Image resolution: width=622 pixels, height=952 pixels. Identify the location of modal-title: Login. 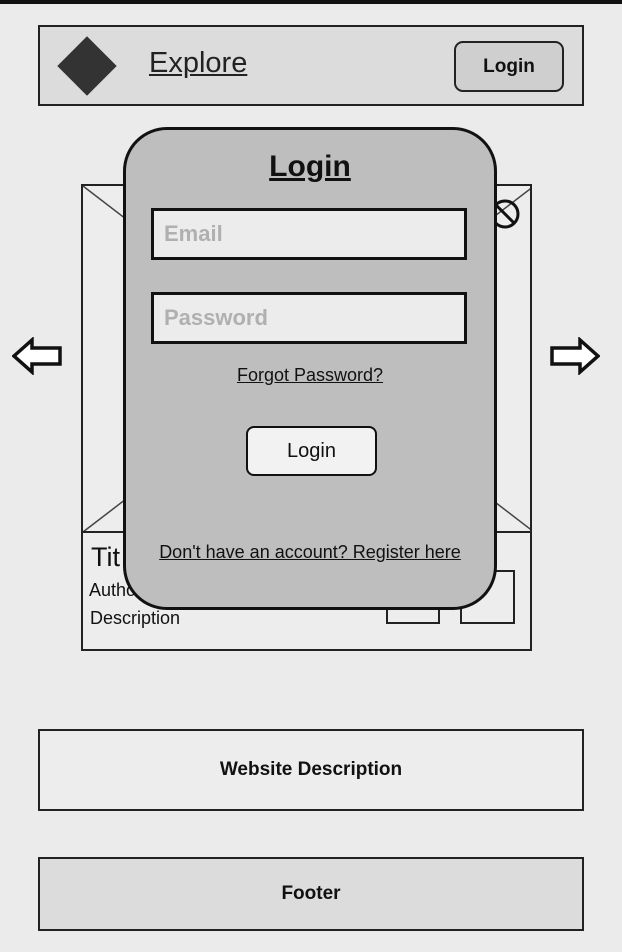
(310, 166).